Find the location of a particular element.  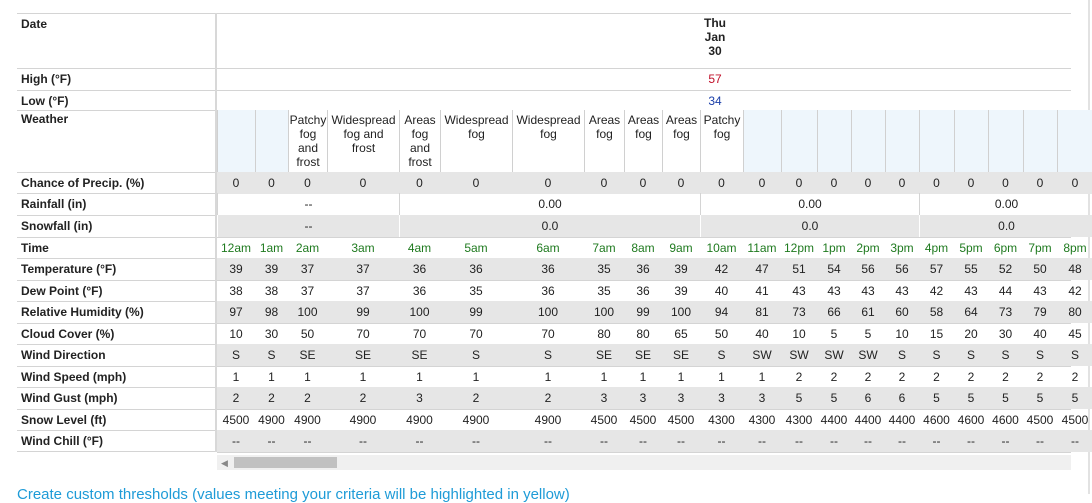

dew-point-cell: 35 is located at coordinates (476, 291).